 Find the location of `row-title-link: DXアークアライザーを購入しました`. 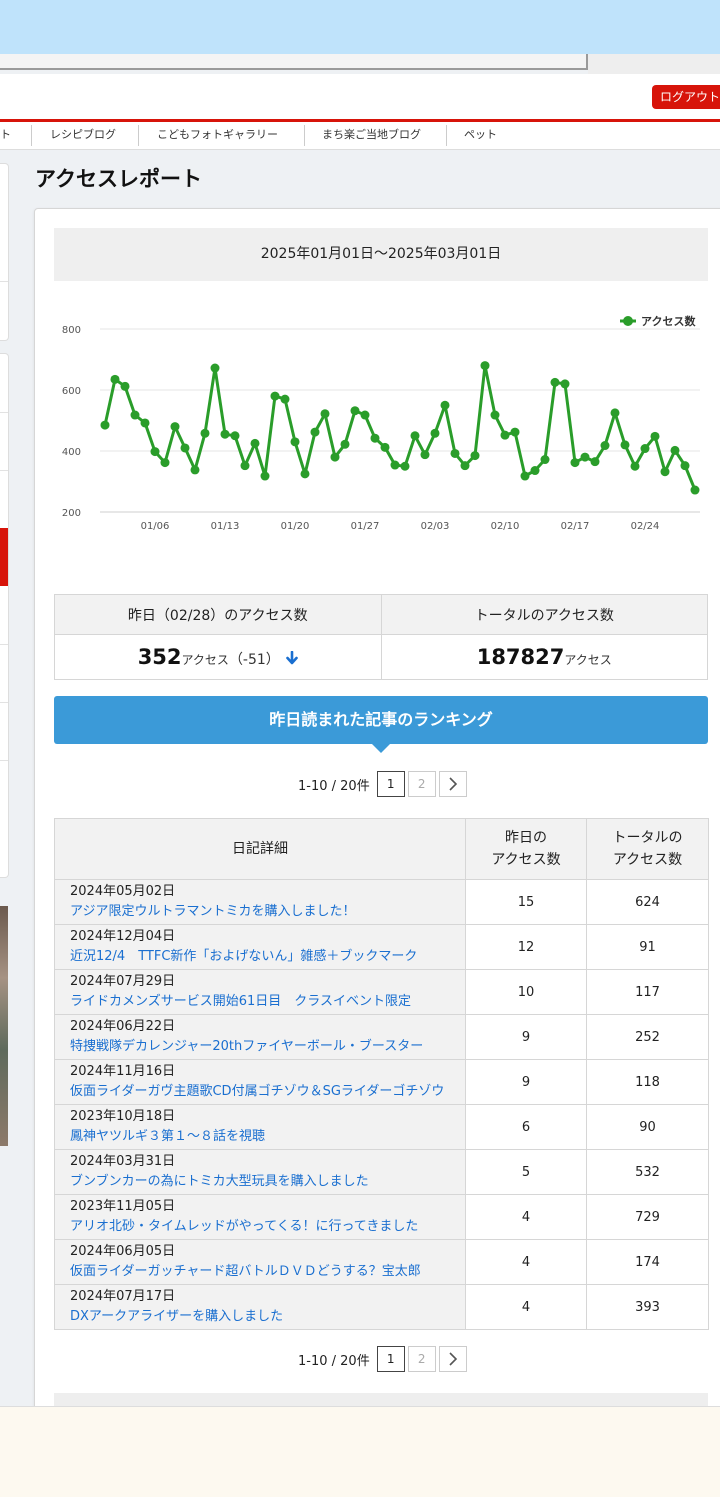

row-title-link: DXアークアライザーを購入しました is located at coordinates (262, 1317).